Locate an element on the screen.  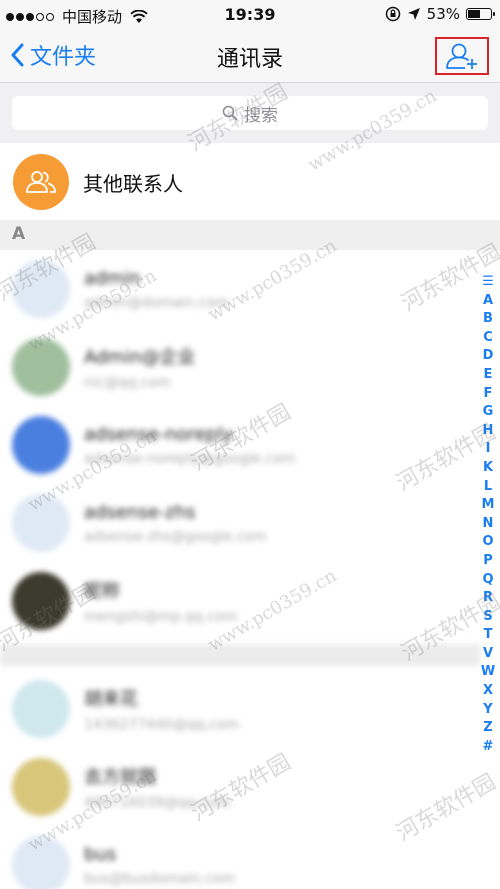
contact-name: 去方就圆 is located at coordinates (120, 777).